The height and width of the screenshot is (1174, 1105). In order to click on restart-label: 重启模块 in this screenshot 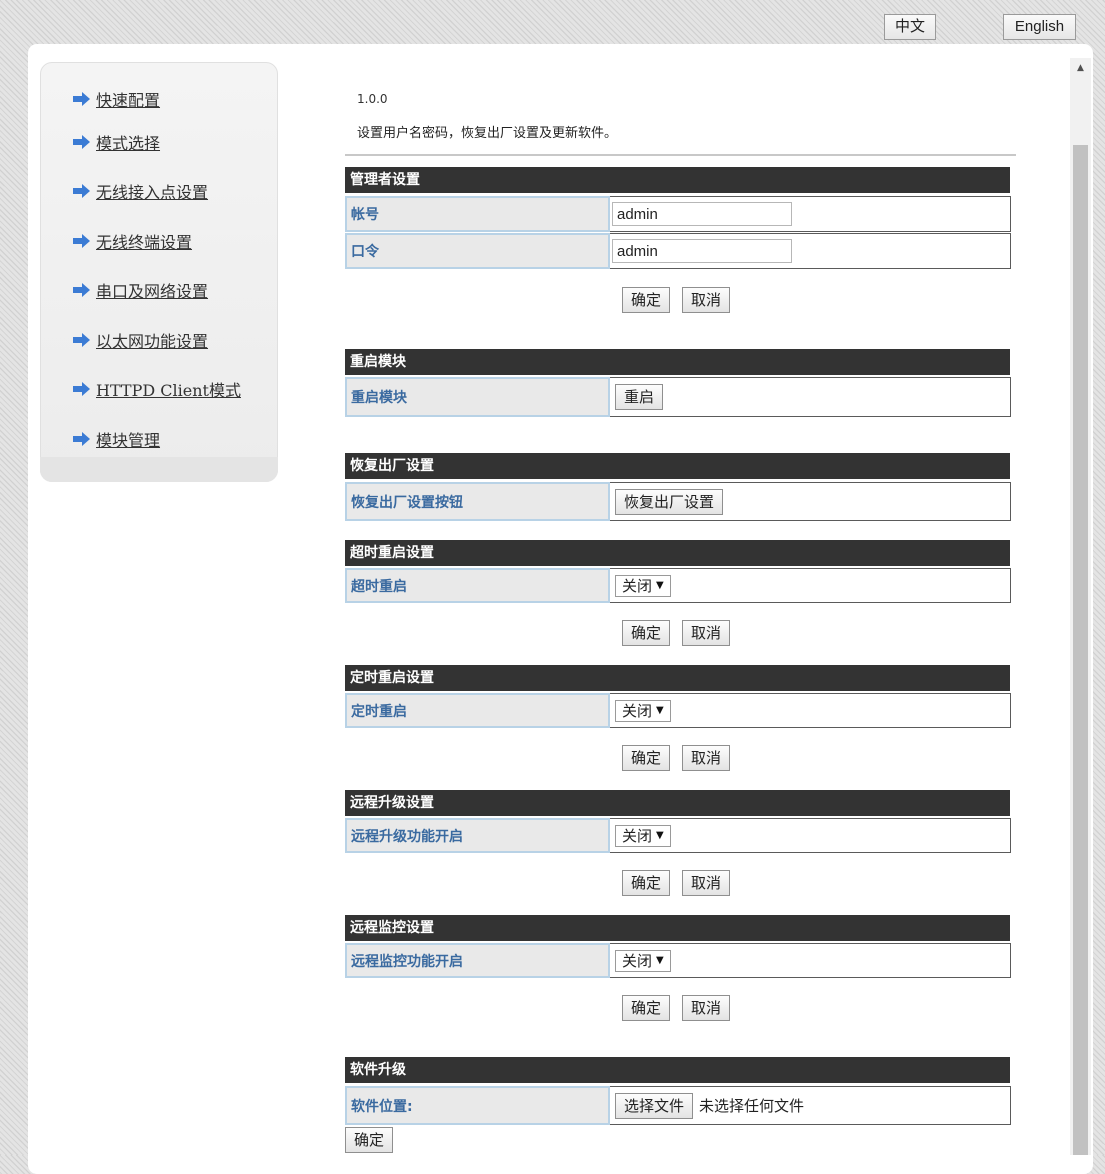, I will do `click(477, 397)`.